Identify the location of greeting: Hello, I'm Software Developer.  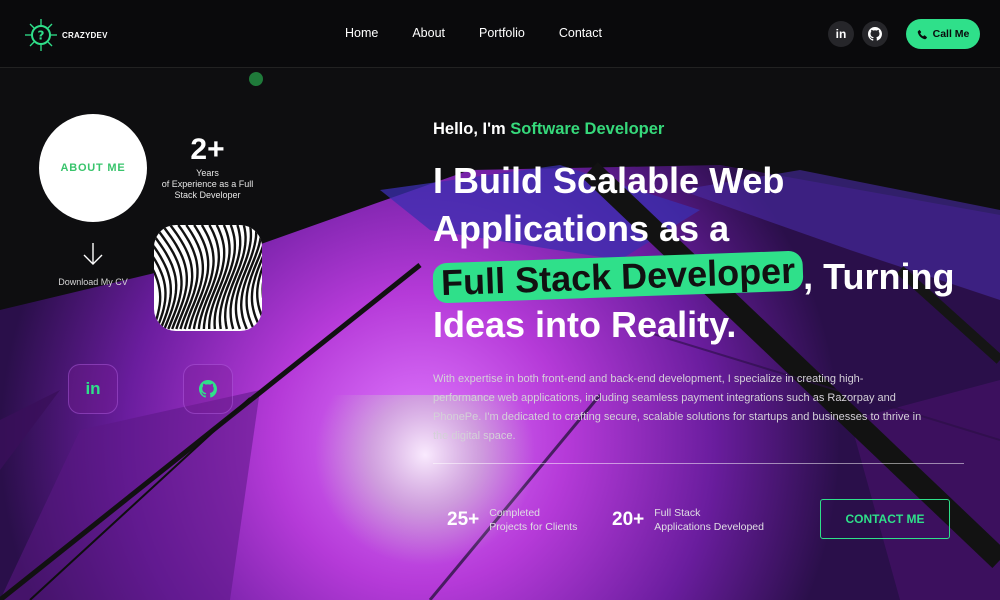
(548, 129).